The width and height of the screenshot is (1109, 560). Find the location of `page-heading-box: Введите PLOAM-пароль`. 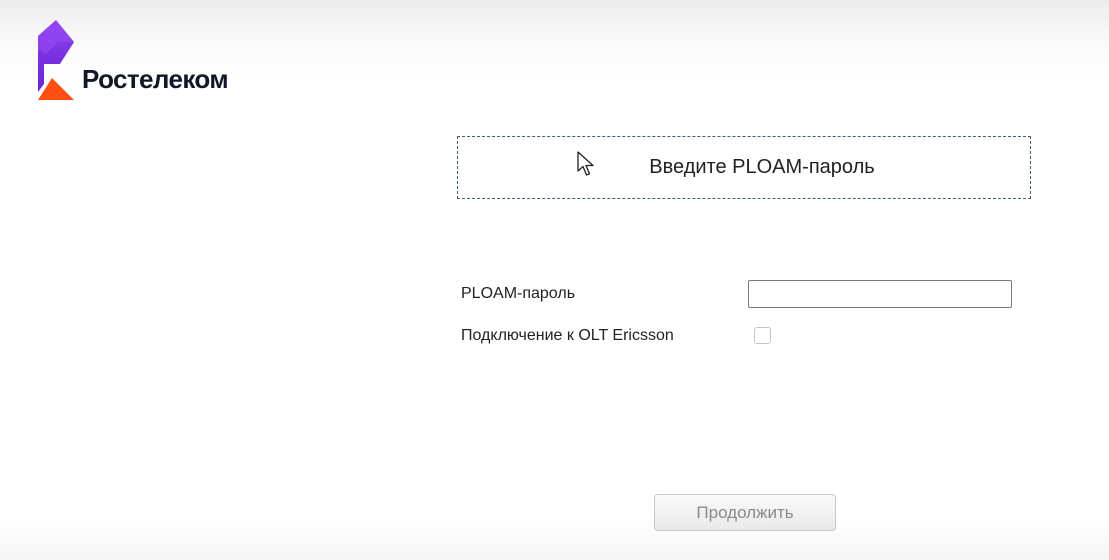

page-heading-box: Введите PLOAM-пароль is located at coordinates (744, 167).